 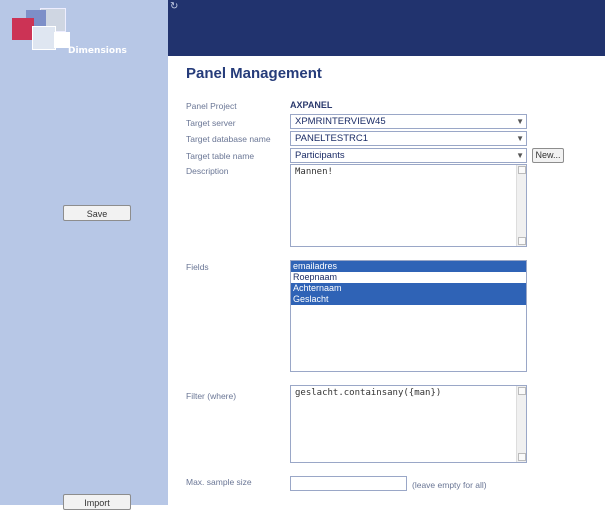 What do you see at coordinates (211, 123) in the screenshot?
I see `target-server-label: Target server` at bounding box center [211, 123].